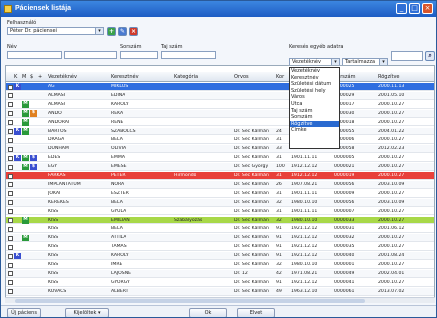 The image size is (437, 318). Describe the element at coordinates (314, 111) in the screenshot. I see `dropdown-option: Taj szám` at that location.